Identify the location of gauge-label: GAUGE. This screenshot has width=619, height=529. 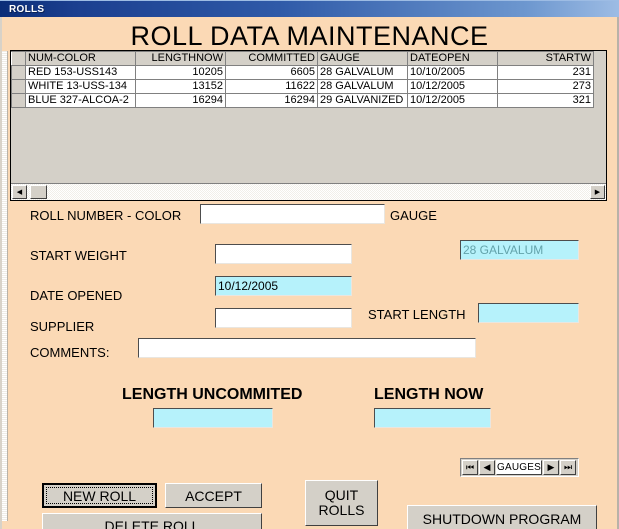
(413, 215).